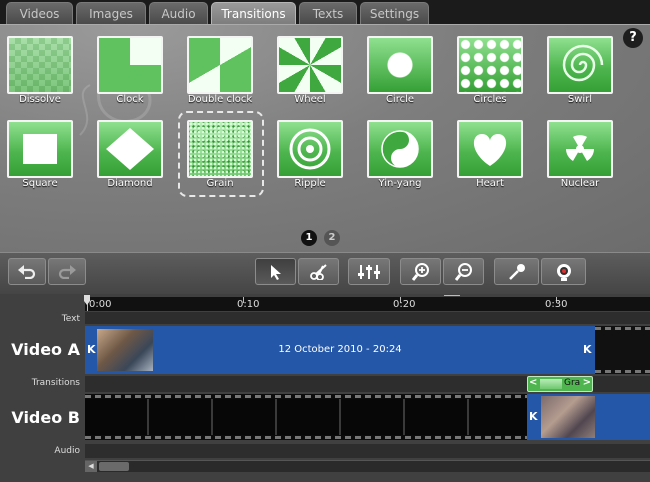 The height and width of the screenshot is (482, 650). I want to click on track-label-audio: Audio, so click(67, 451).